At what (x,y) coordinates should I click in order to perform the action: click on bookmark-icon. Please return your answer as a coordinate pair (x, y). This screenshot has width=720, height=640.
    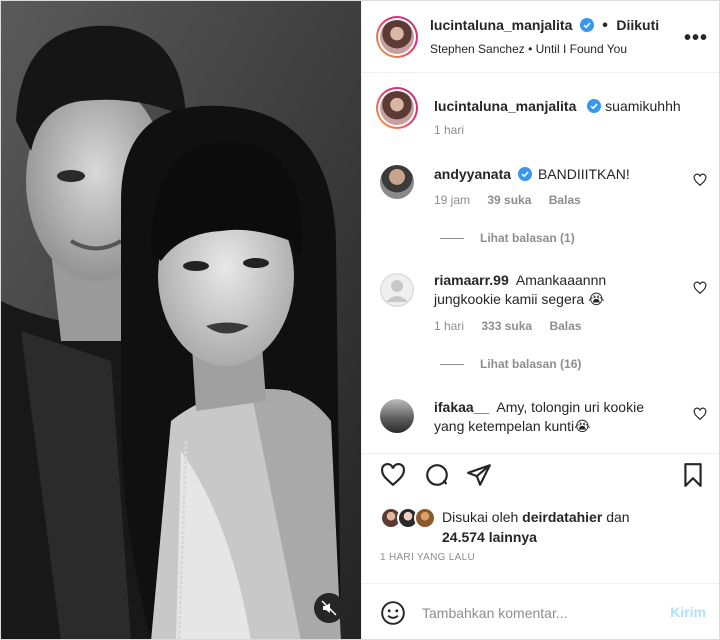
    Looking at the image, I should click on (693, 475).